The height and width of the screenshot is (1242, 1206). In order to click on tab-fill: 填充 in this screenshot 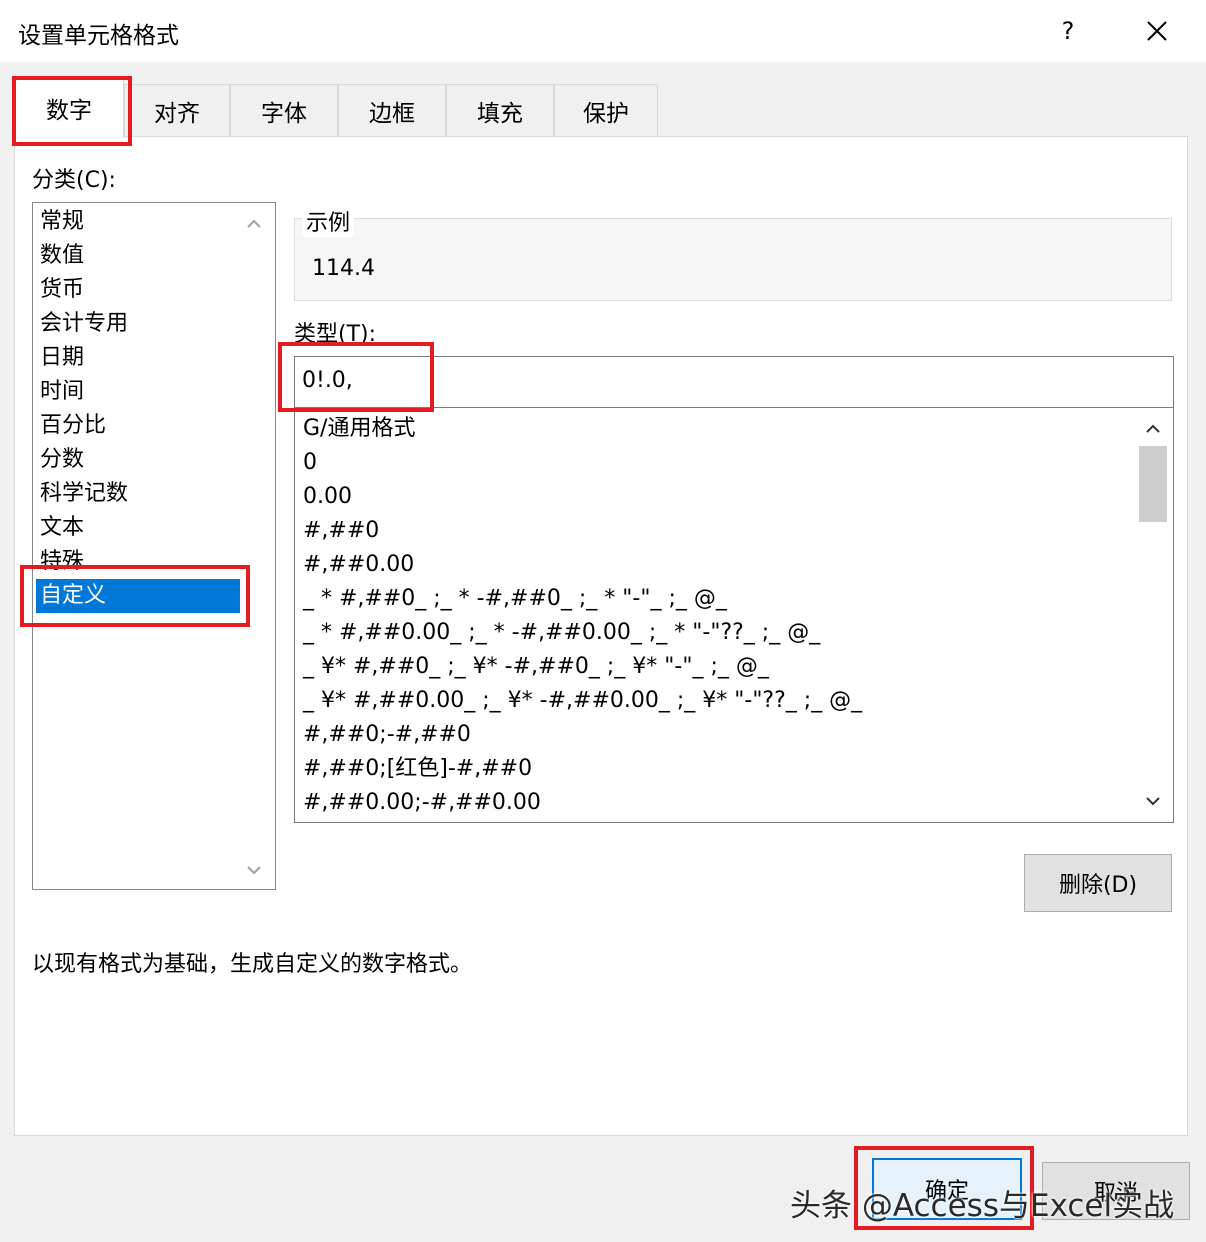, I will do `click(500, 110)`.